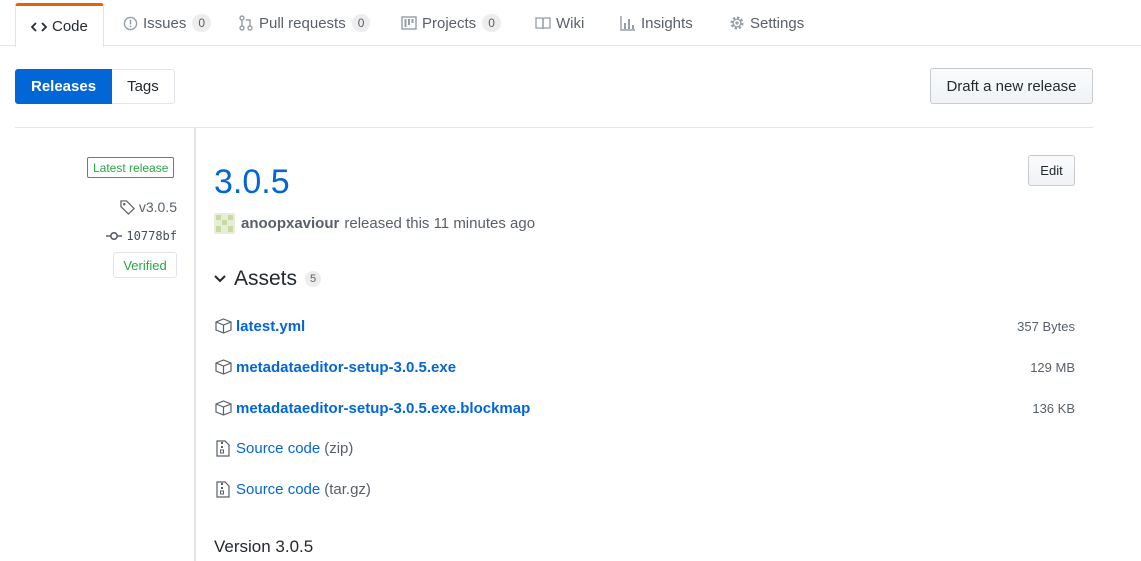 Image resolution: width=1141 pixels, height=561 pixels. I want to click on tab-label: Code, so click(70, 26).